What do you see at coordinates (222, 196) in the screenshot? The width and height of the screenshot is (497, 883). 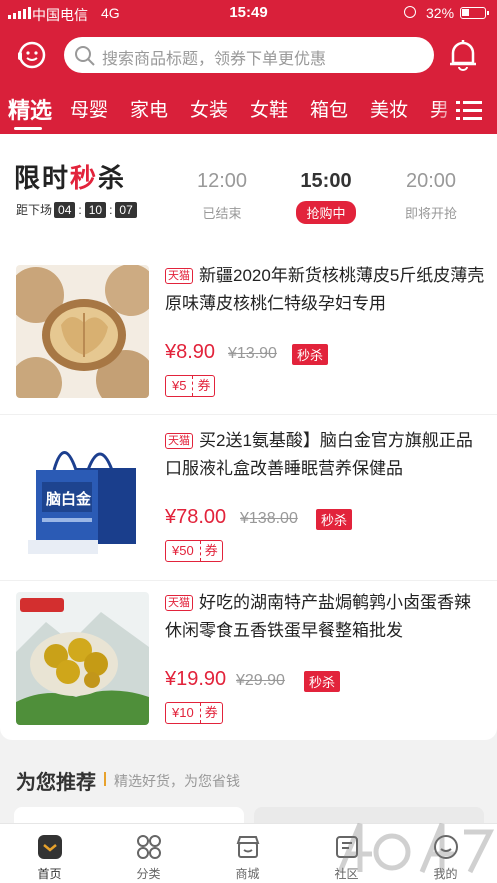 I see `time-slot-ended: 12:00 已结束` at bounding box center [222, 196].